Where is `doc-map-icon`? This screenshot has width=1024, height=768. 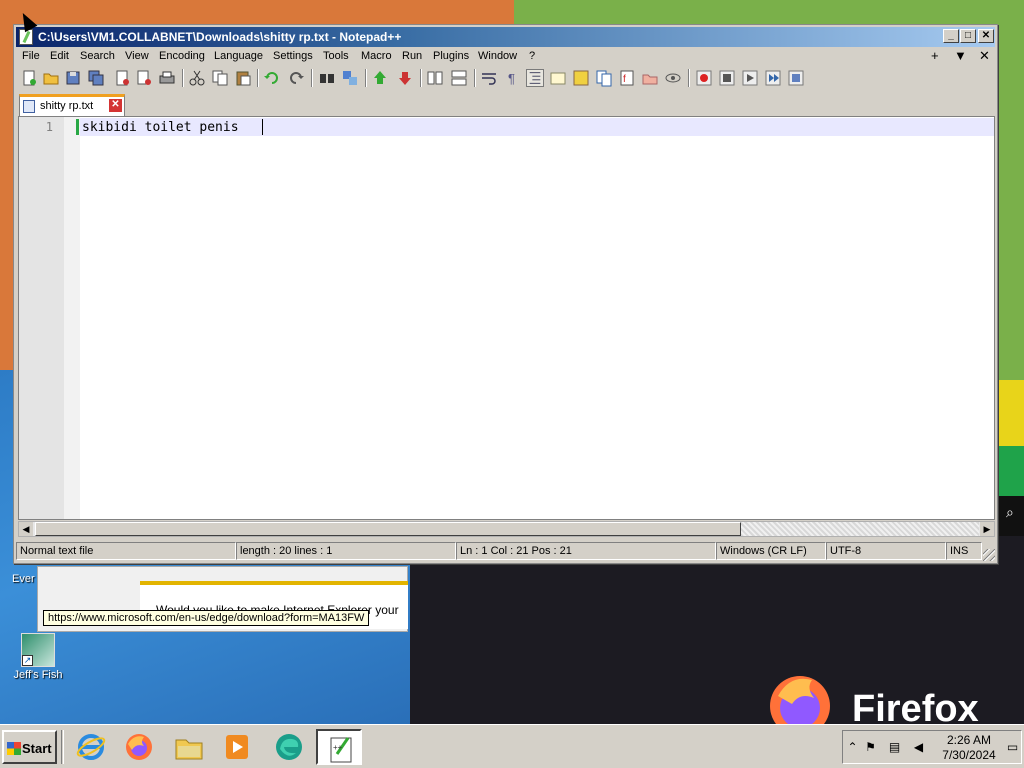
doc-map-icon is located at coordinates (581, 78).